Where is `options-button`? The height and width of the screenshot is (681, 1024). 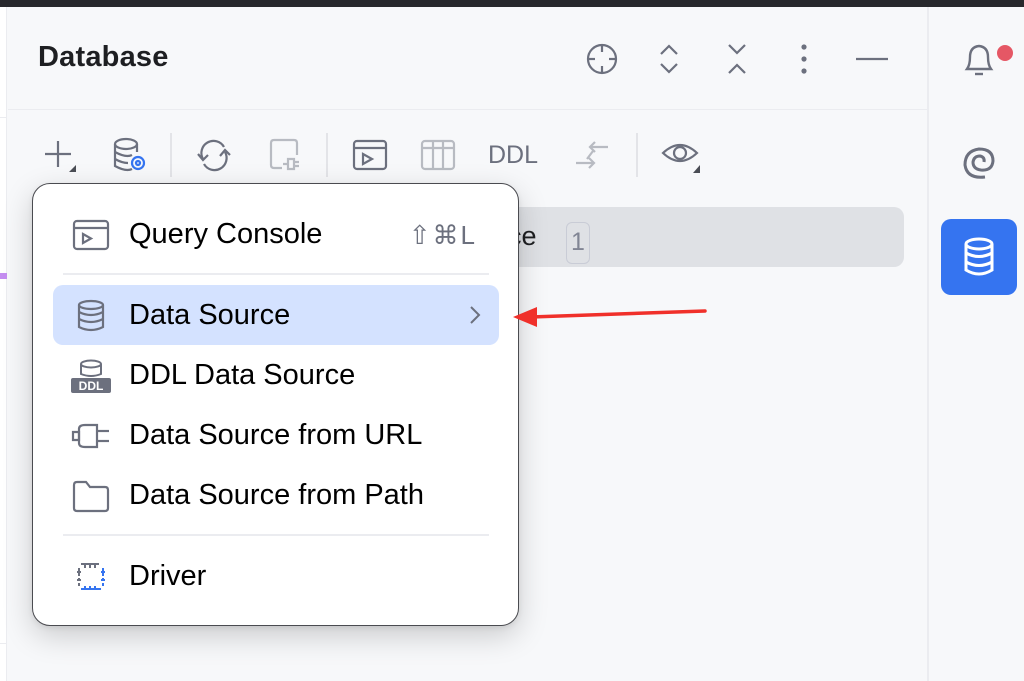
options-button is located at coordinates (804, 59).